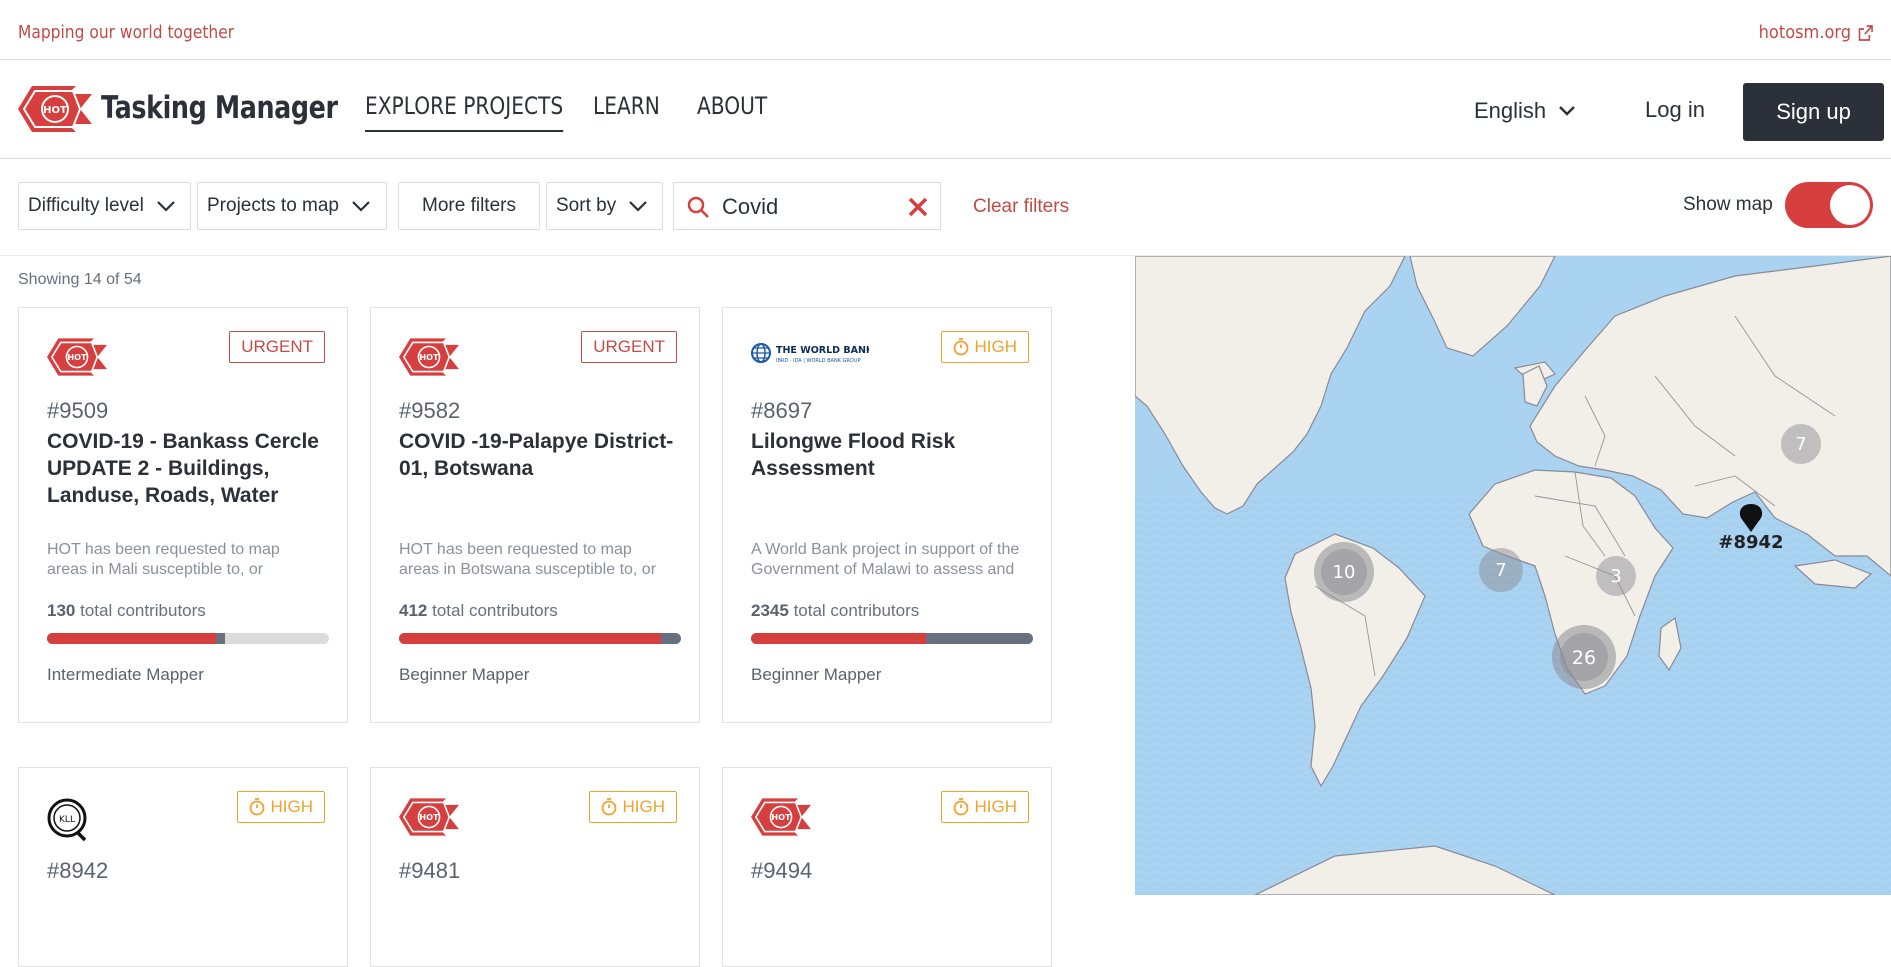 This screenshot has height=967, width=1891. Describe the element at coordinates (896, 455) in the screenshot. I see `project-title: Lilongwe Flood Risk Assessment` at that location.